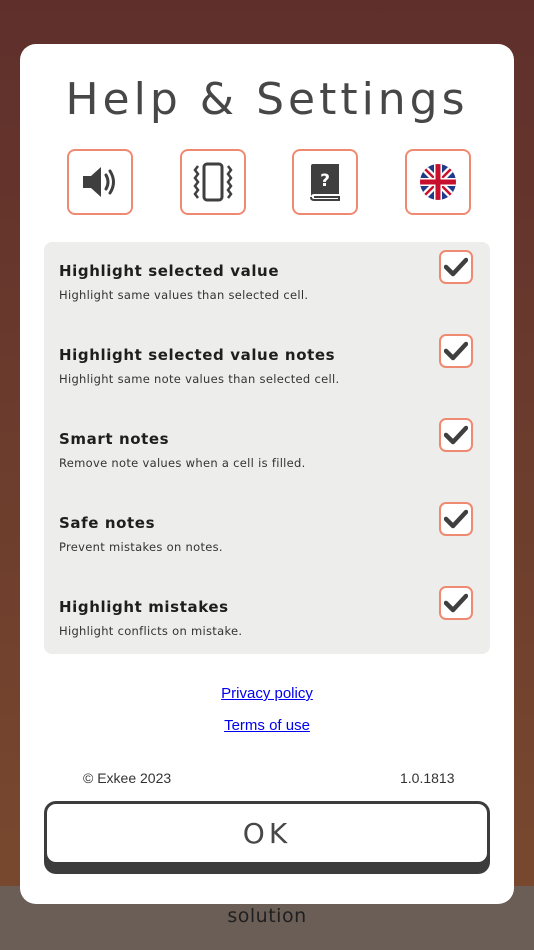  Describe the element at coordinates (107, 523) in the screenshot. I see `setting-title: Safe notes` at that location.